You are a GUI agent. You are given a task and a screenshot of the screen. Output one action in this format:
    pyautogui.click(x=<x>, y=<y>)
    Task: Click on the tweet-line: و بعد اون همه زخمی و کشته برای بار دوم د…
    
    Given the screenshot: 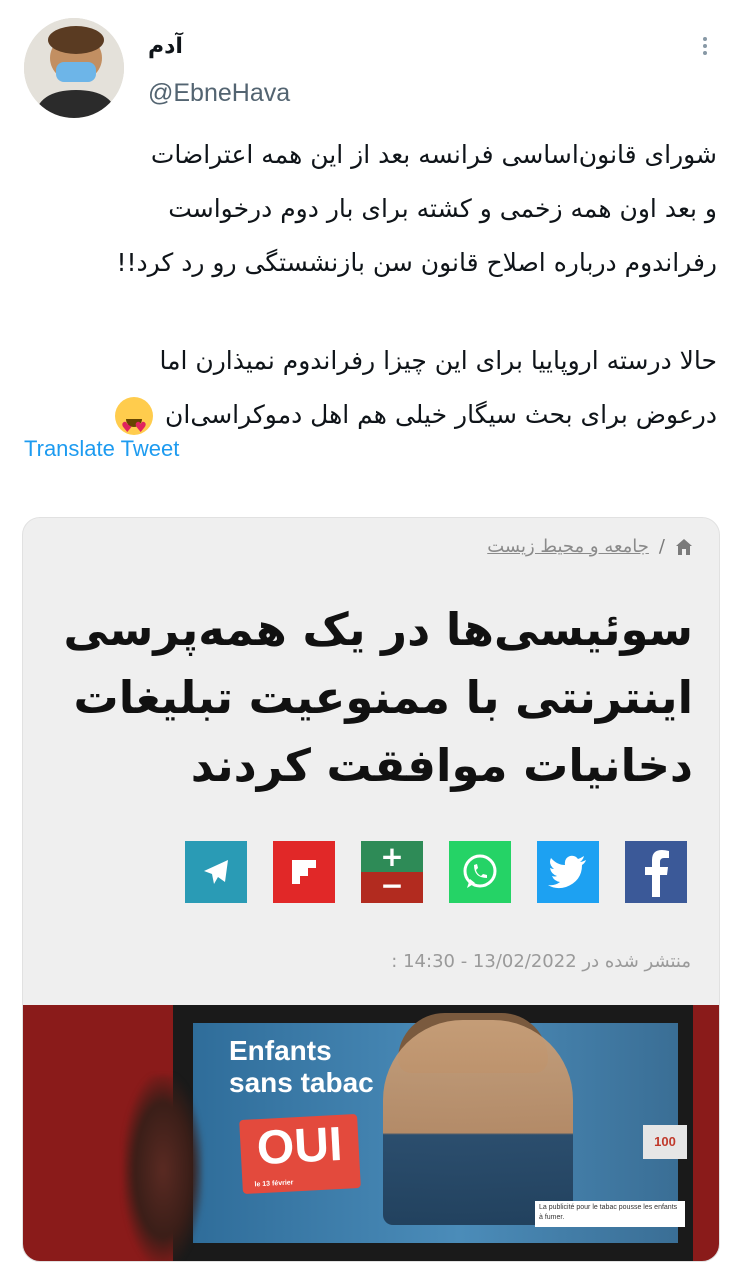 What is the action you would take?
    pyautogui.click(x=442, y=208)
    